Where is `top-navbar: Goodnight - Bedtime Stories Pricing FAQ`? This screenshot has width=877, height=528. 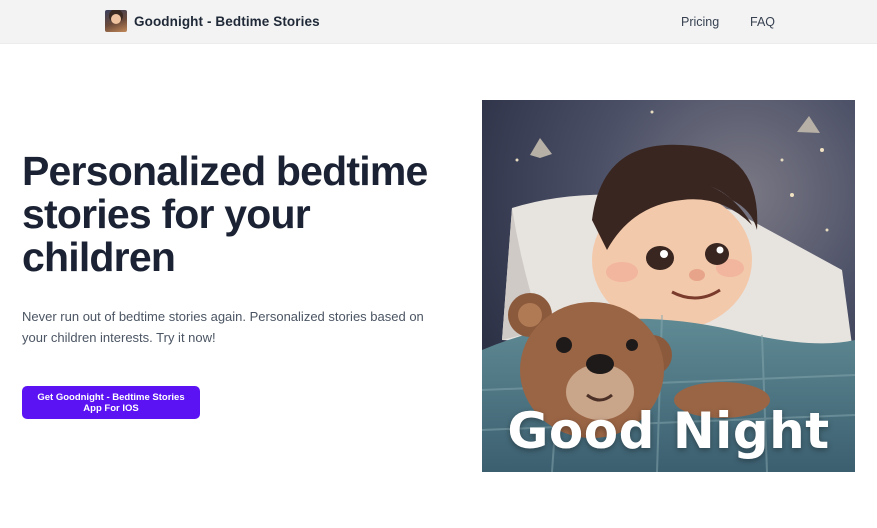 top-navbar: Goodnight - Bedtime Stories Pricing FAQ is located at coordinates (438, 22).